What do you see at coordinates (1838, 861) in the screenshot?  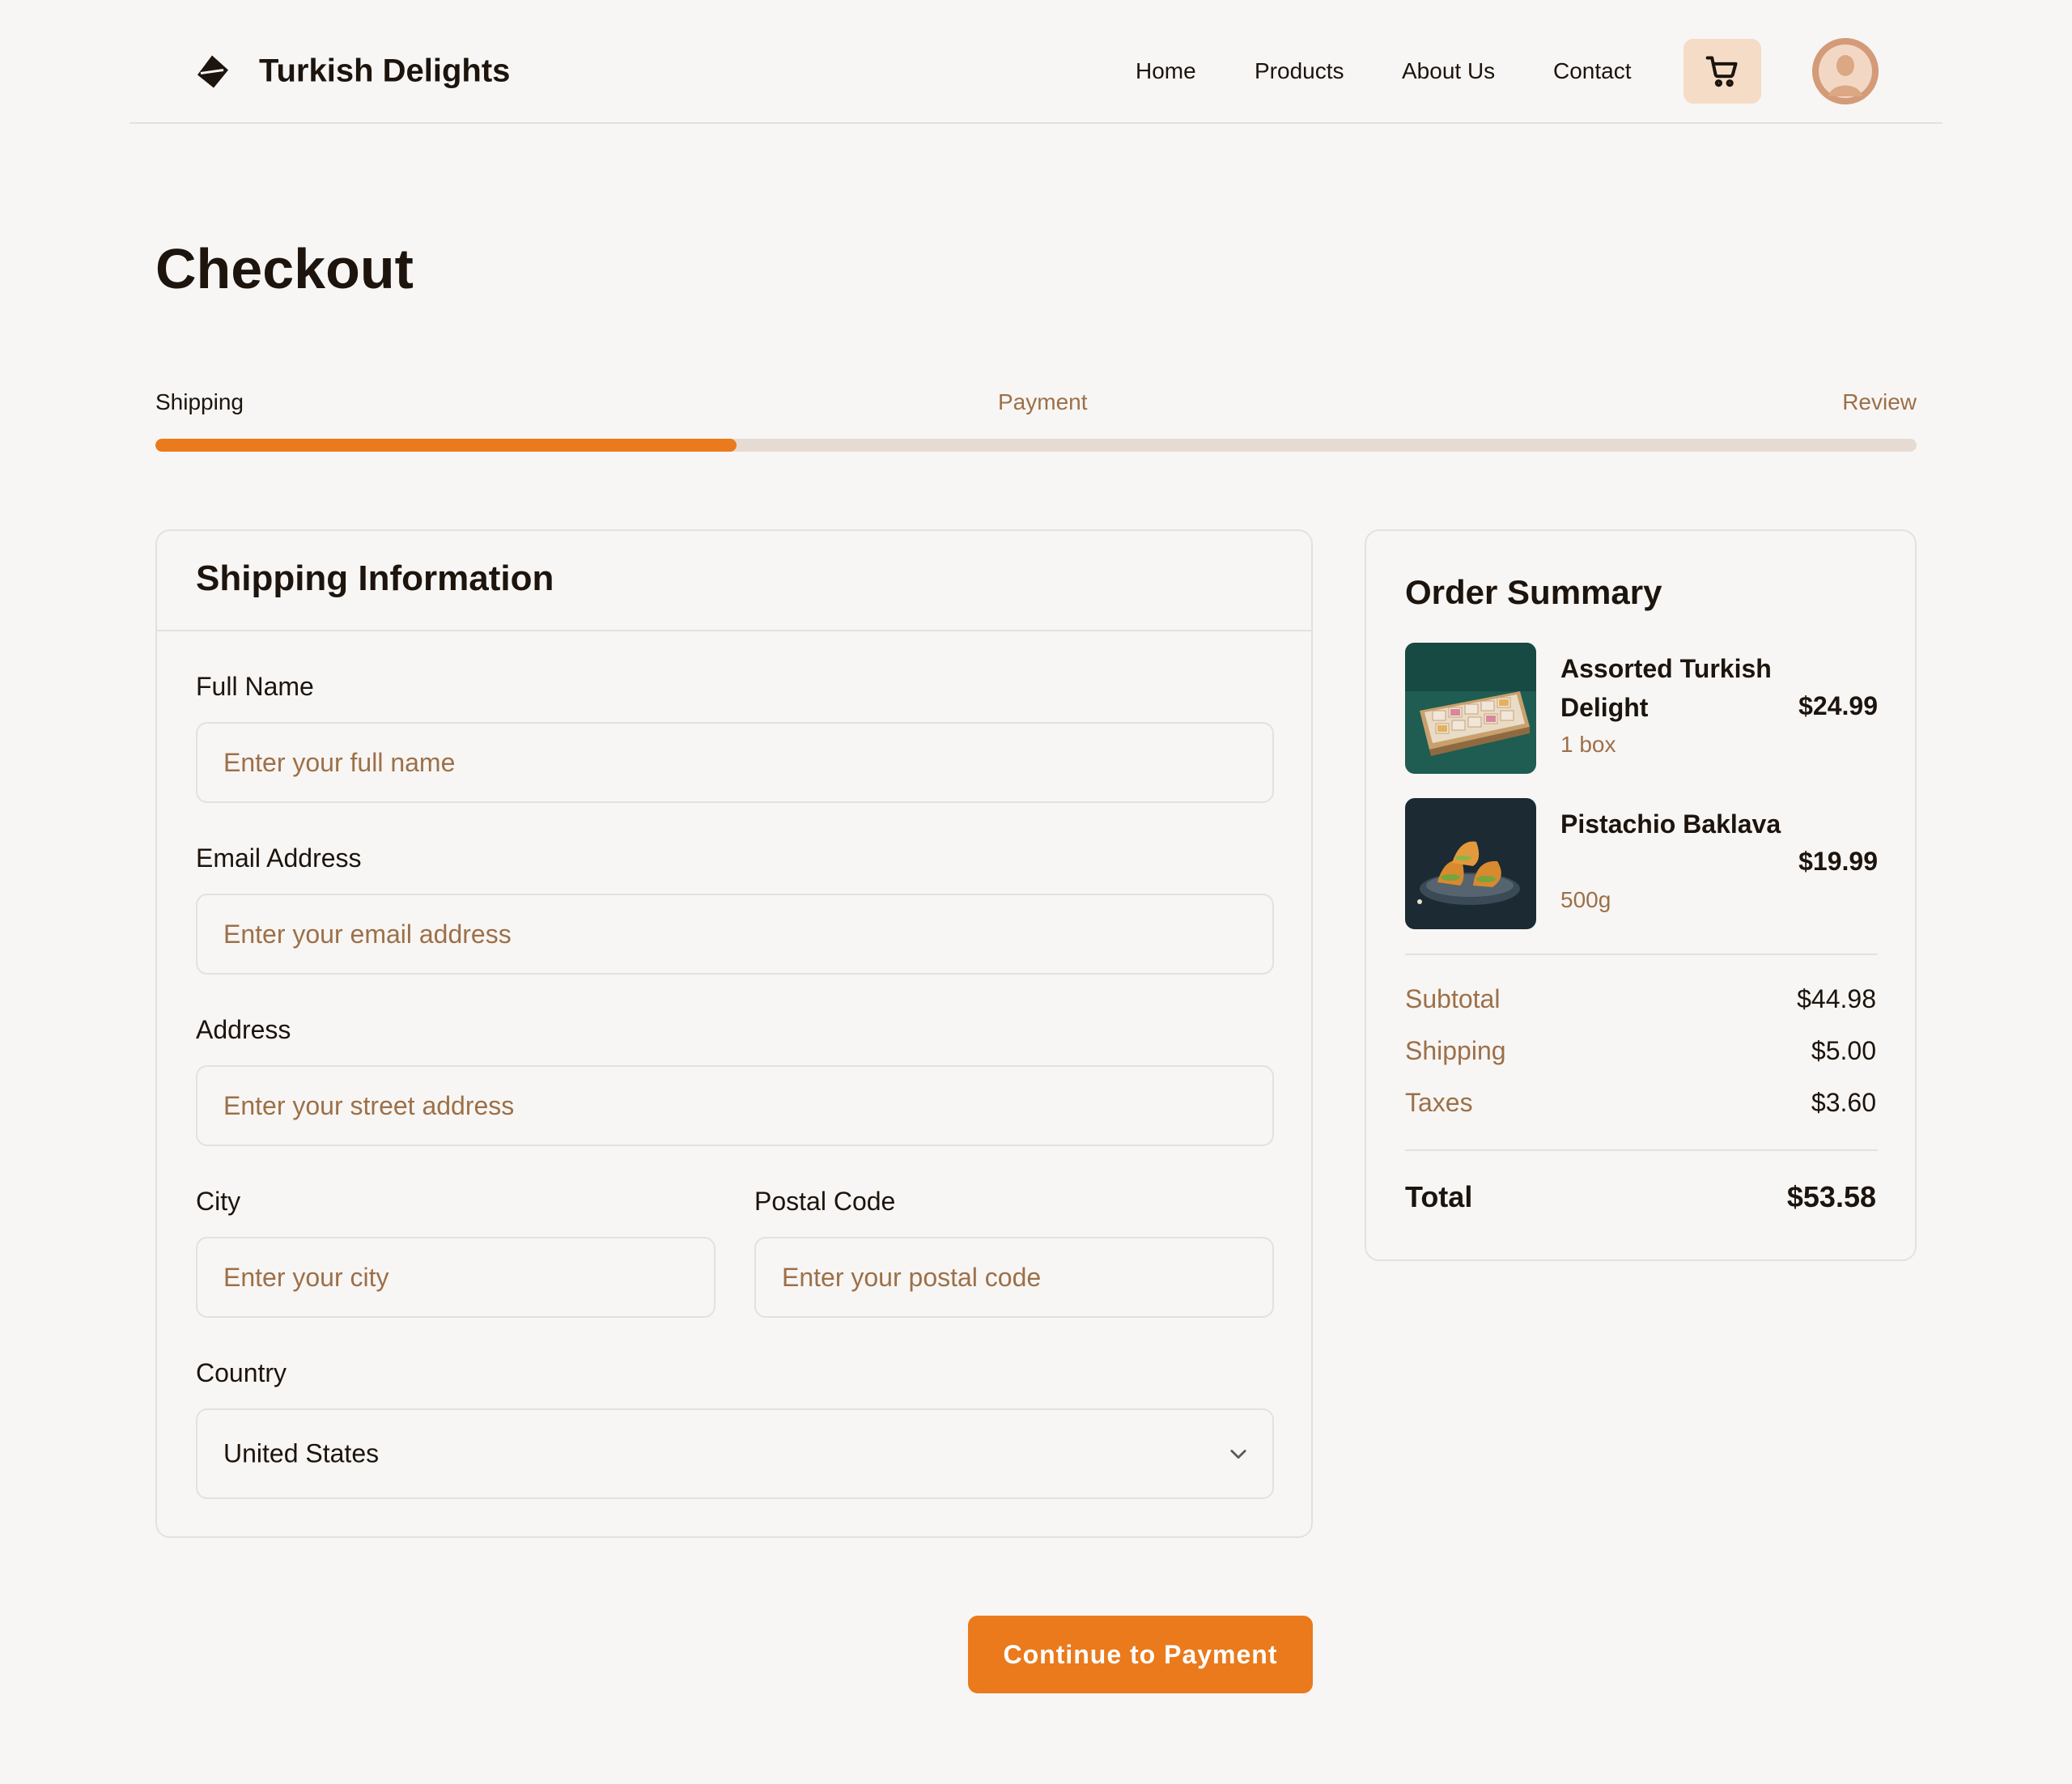 I see `item-price: $19.99` at bounding box center [1838, 861].